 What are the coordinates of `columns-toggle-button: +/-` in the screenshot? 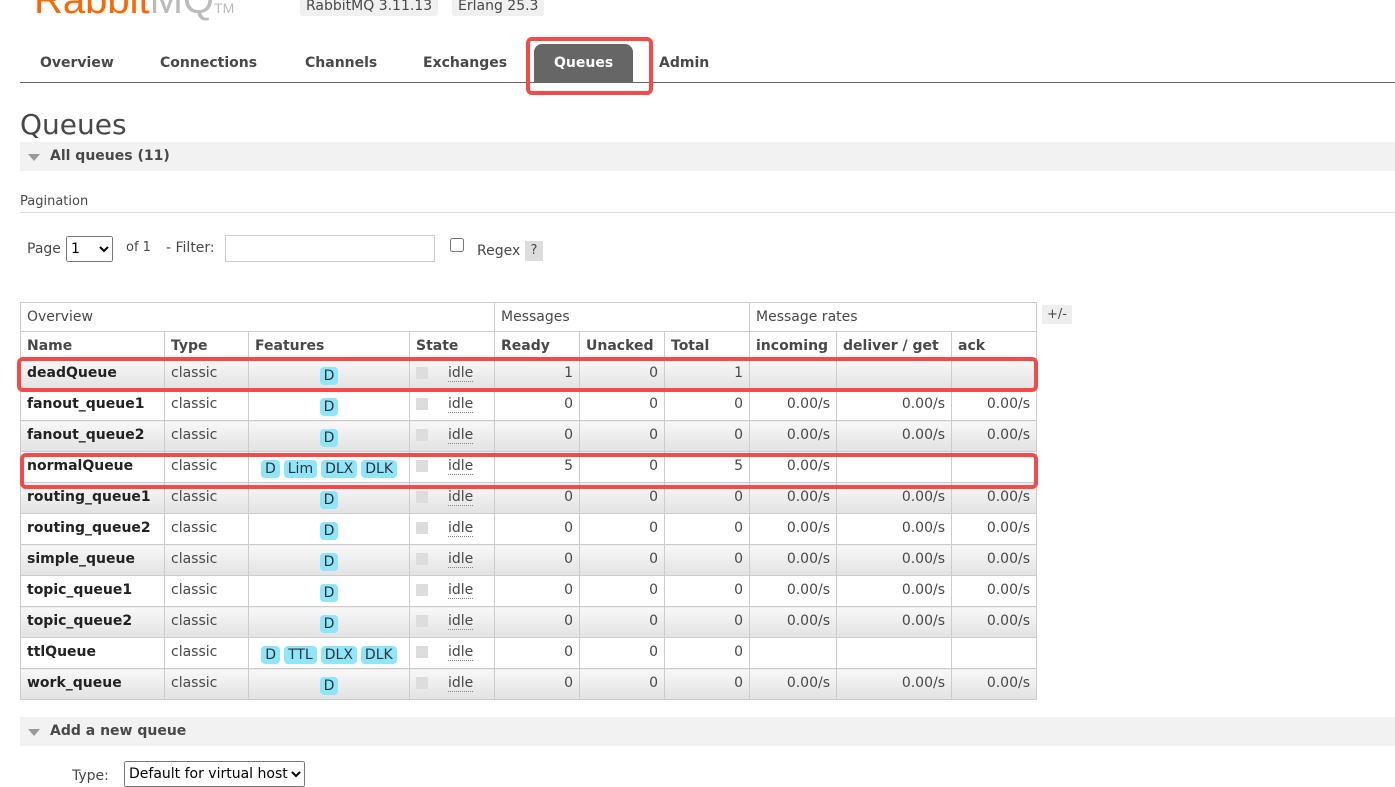 It's located at (1057, 314).